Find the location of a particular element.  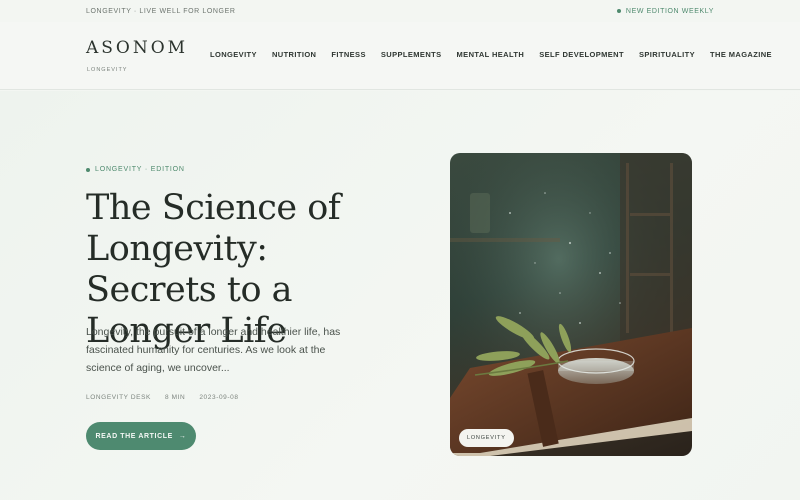

kicker-dot-icon is located at coordinates (88, 169).